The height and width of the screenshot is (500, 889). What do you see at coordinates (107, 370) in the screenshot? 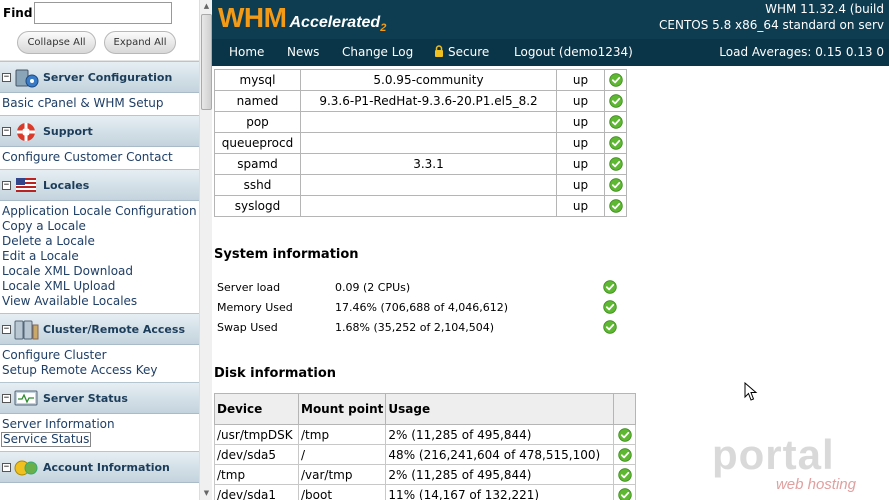
I see `sidebar-item-setup-remote-access-key: Setup Remote Access Key` at bounding box center [107, 370].